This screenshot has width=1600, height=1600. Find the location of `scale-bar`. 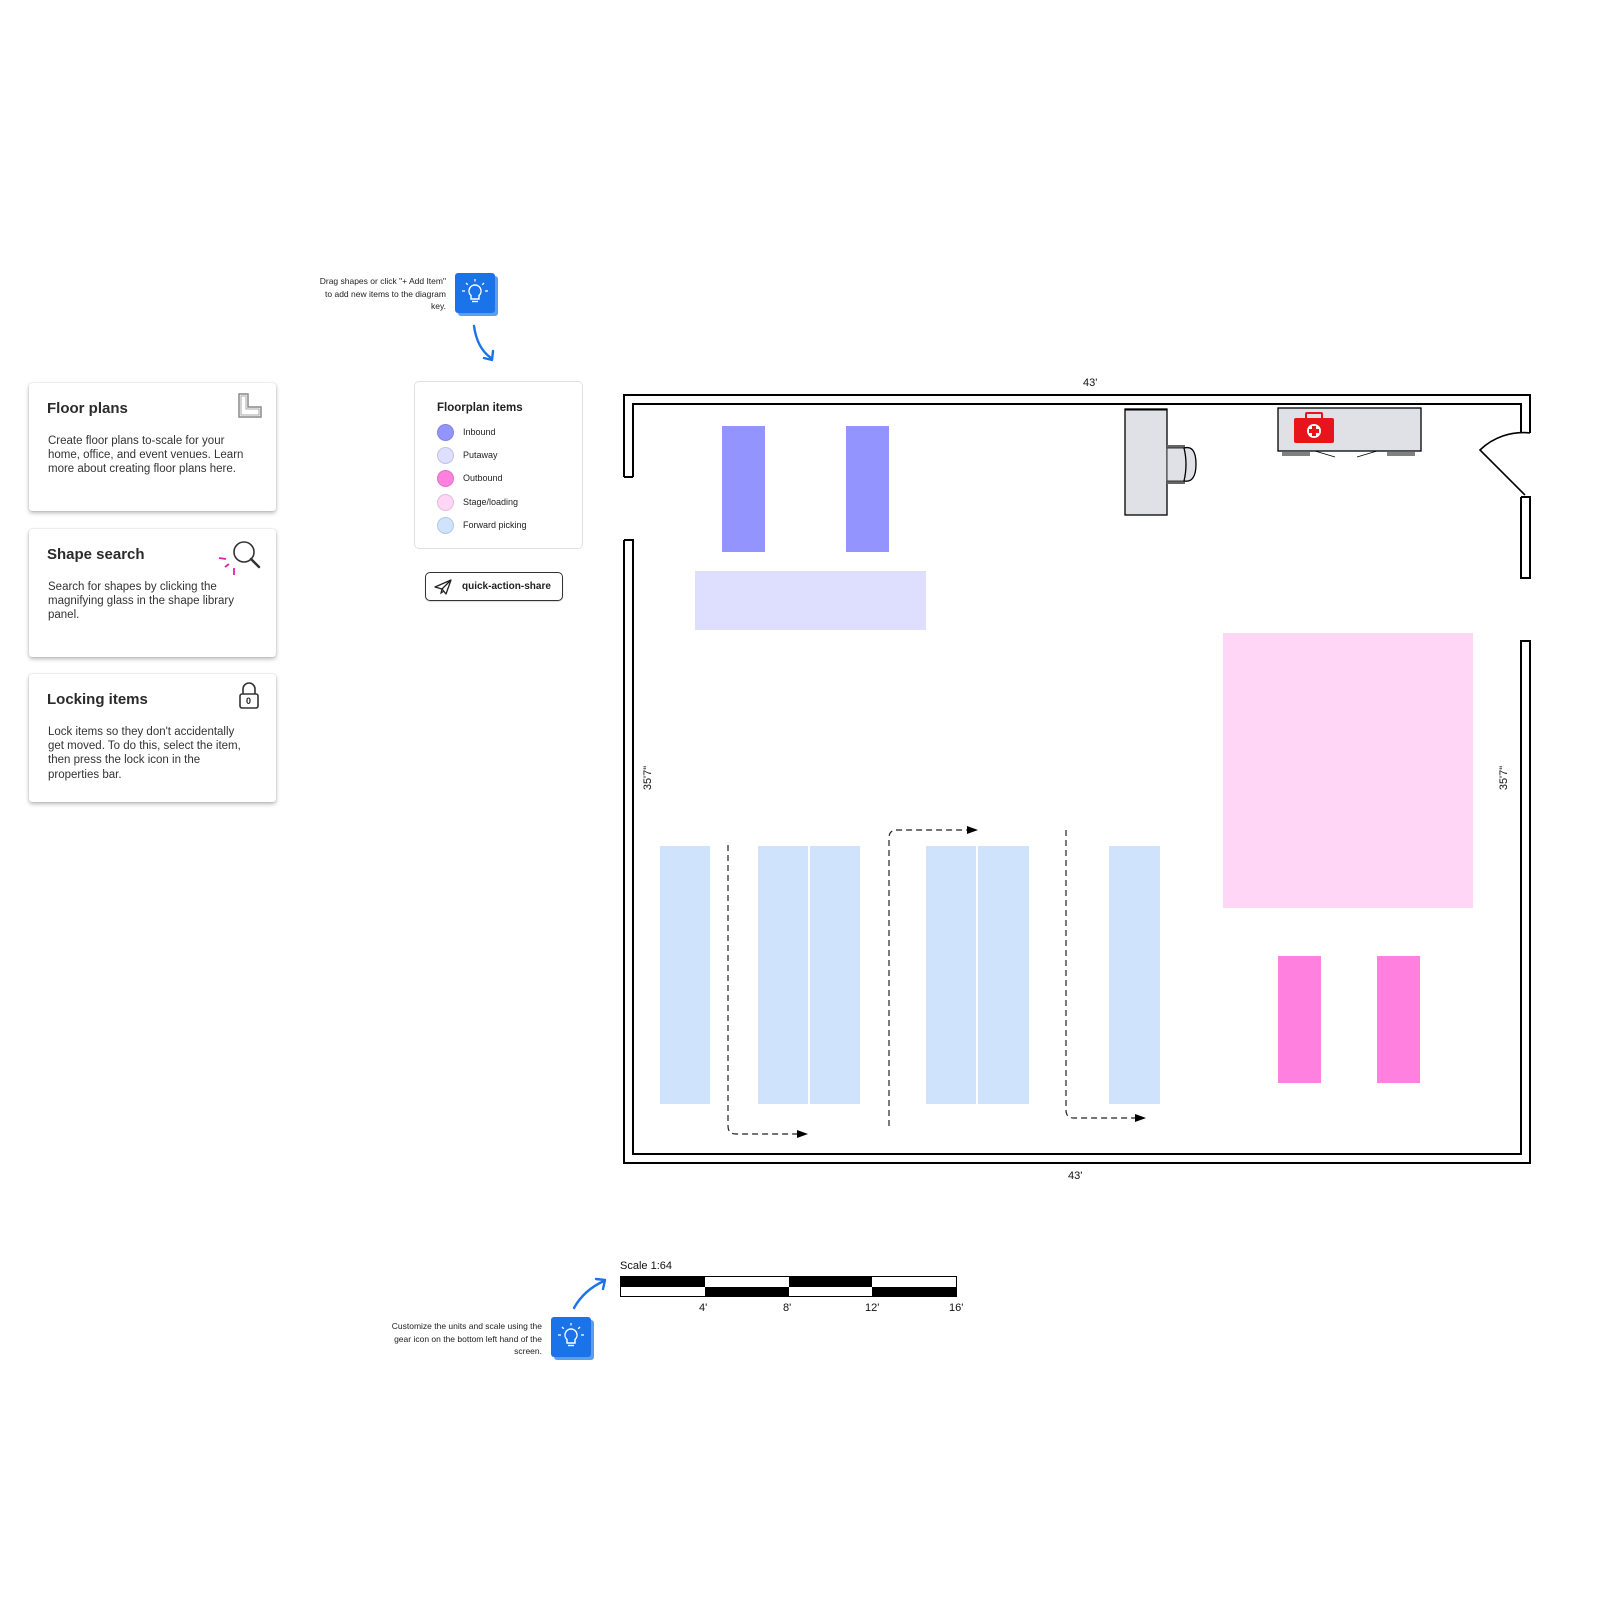

scale-bar is located at coordinates (788, 1286).